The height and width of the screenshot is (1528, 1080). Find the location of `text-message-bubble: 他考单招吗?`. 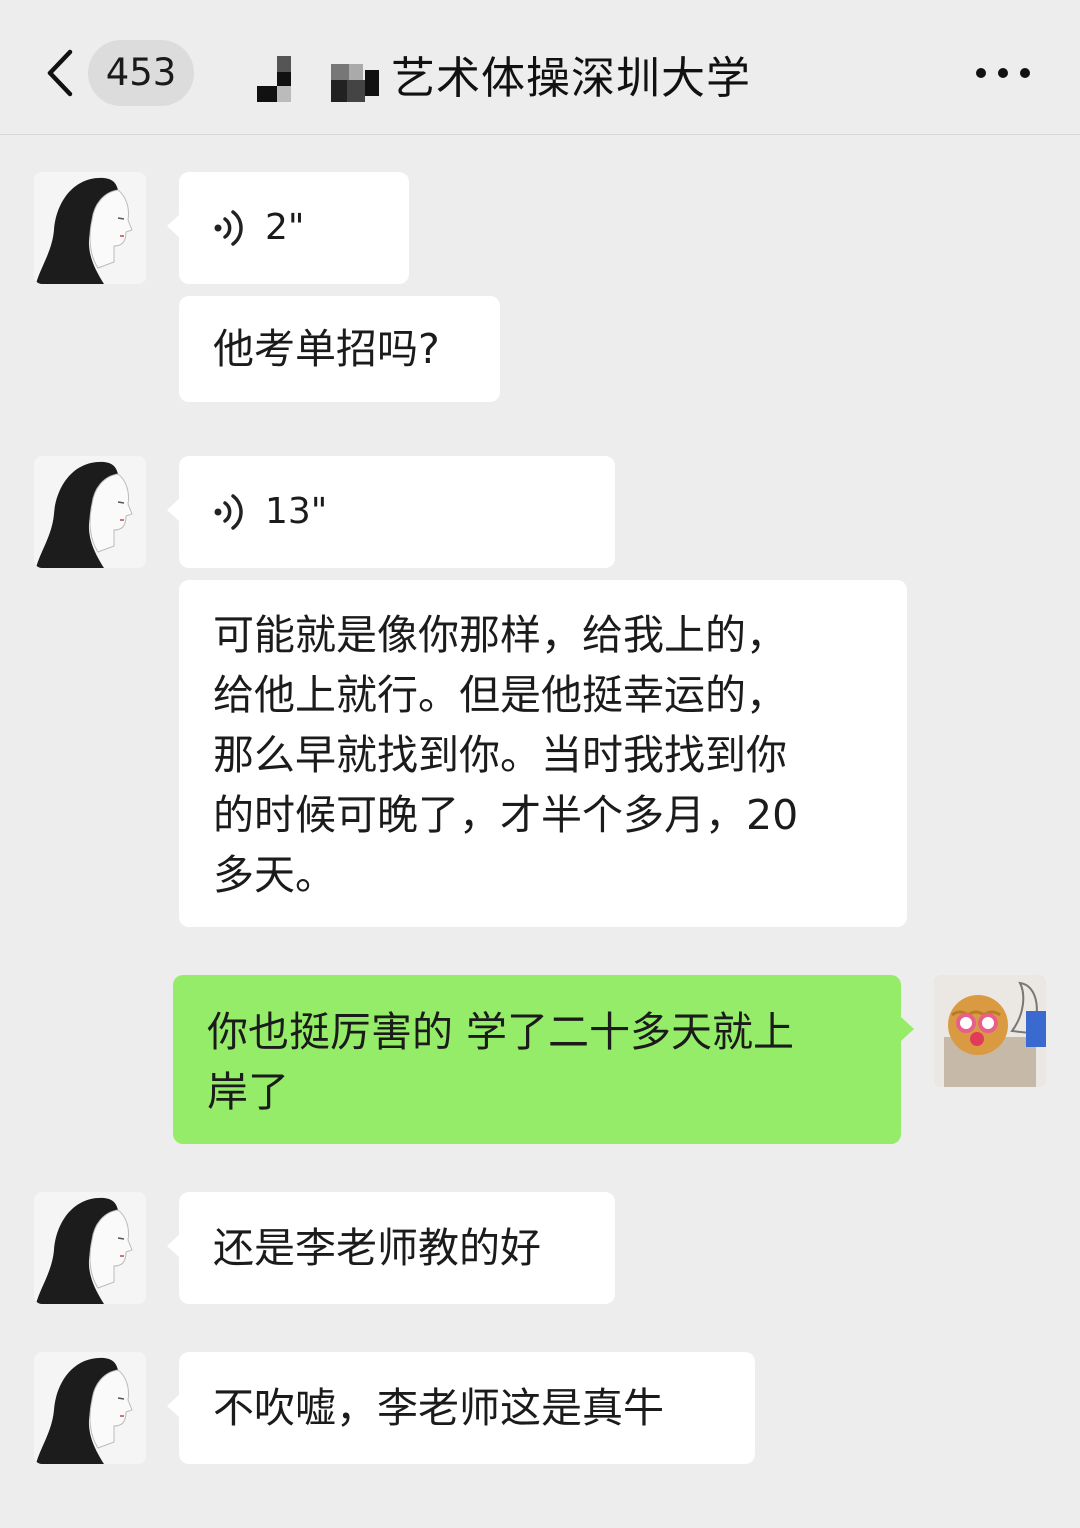

text-message-bubble: 他考单招吗? is located at coordinates (339, 349).